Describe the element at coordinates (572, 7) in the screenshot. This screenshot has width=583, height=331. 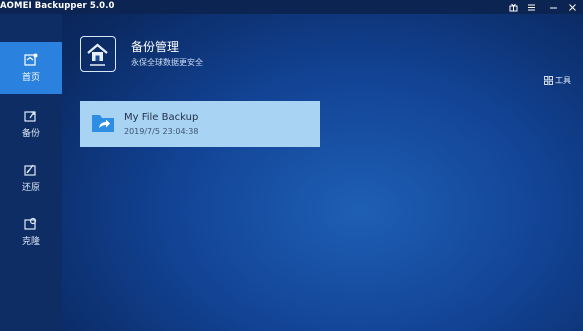
I see `close-icon` at that location.